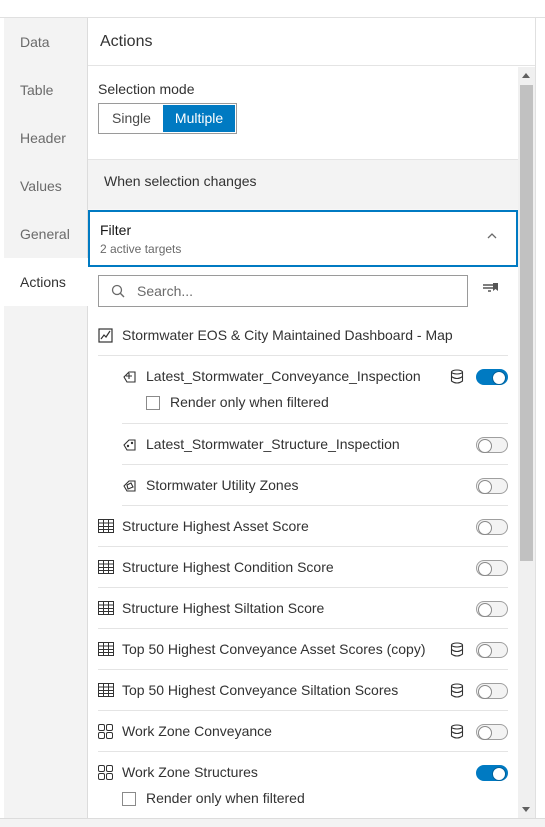 This screenshot has height=827, width=545. Describe the element at coordinates (45, 138) in the screenshot. I see `tab-header: Header` at that location.